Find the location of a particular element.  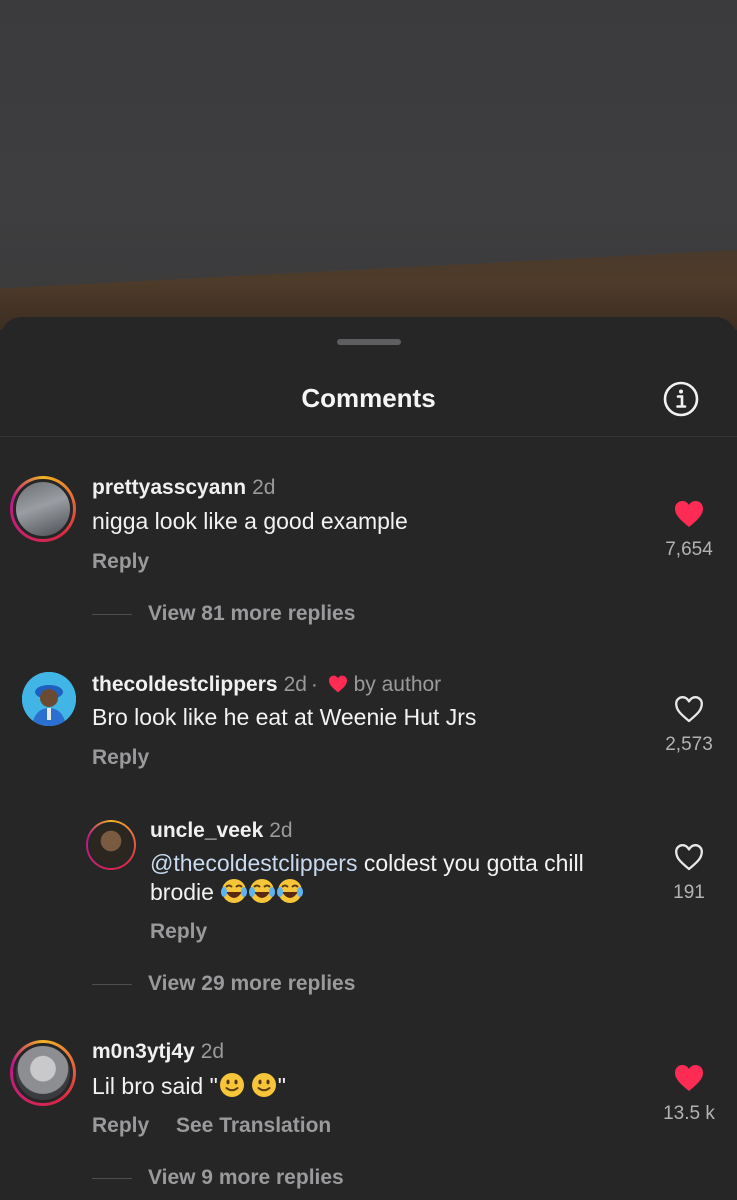

comment-text-part: " is located at coordinates (281, 1086).